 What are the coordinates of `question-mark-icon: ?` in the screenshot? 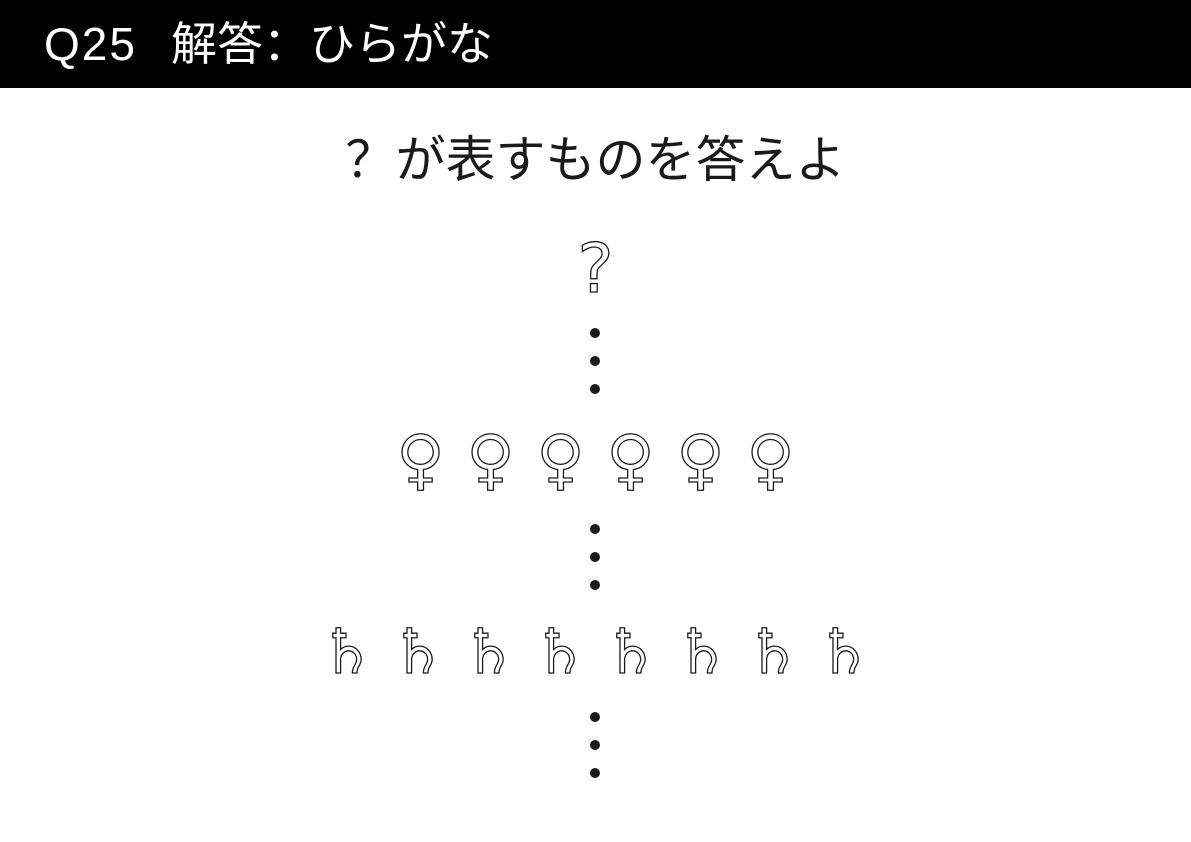 It's located at (595, 269).